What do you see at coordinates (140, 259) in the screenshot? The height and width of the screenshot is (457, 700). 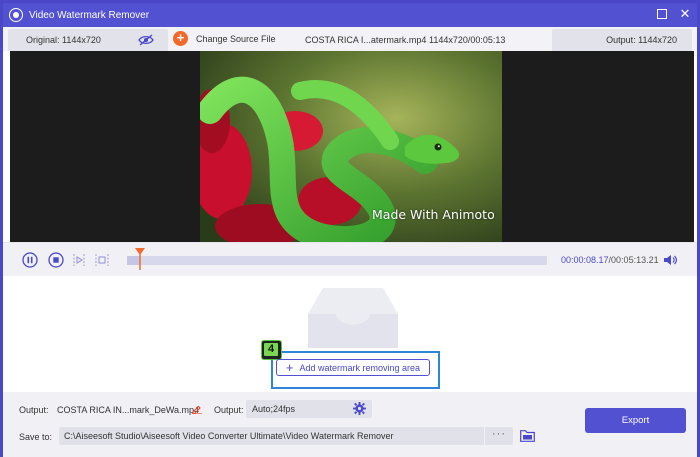 I see `playhead-marker-icon` at bounding box center [140, 259].